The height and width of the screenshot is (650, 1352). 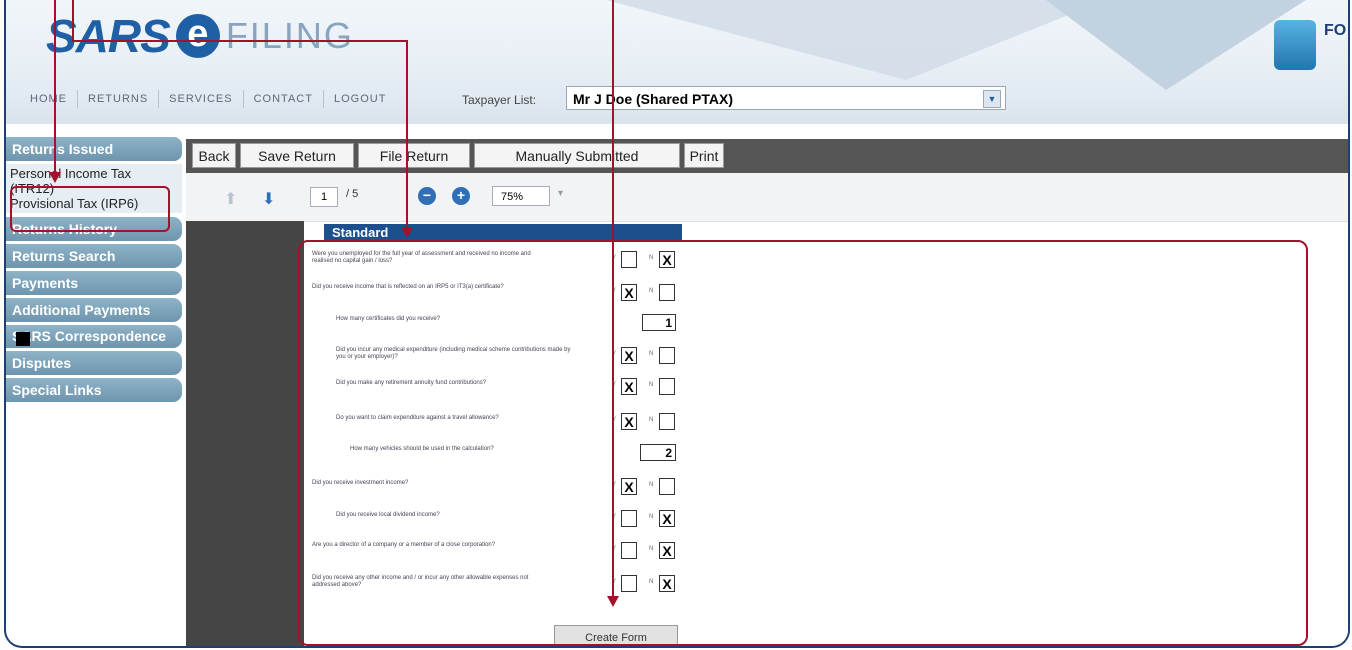 What do you see at coordinates (289, 35) in the screenshot?
I see `logo-filing-text: FILING` at bounding box center [289, 35].